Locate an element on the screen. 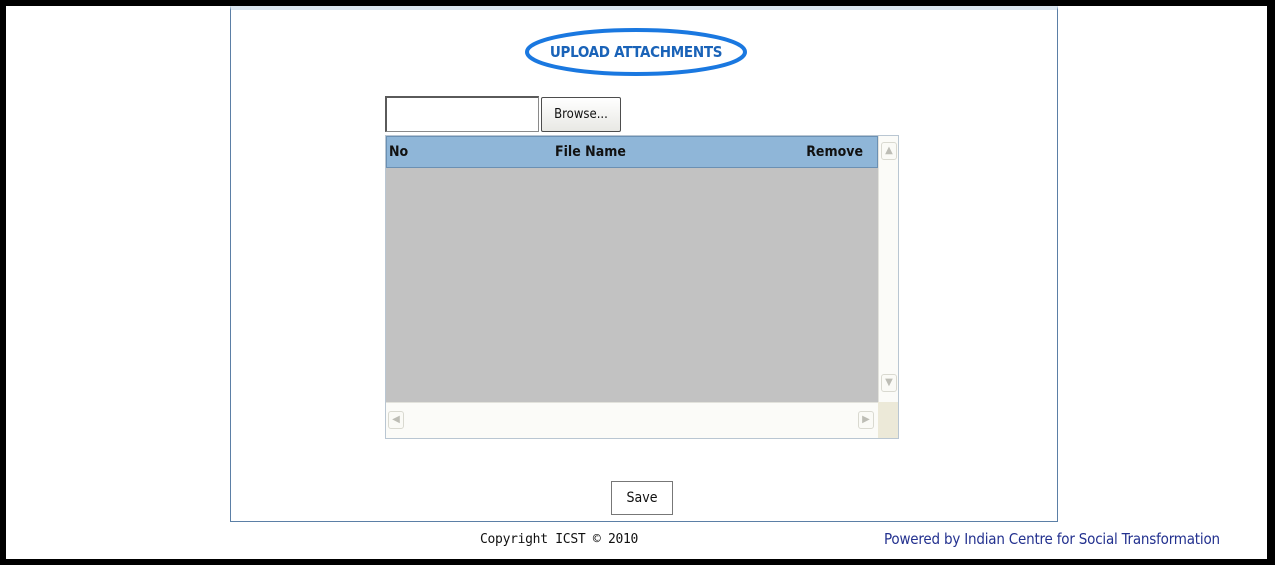 The height and width of the screenshot is (565, 1275). scrollbar-corner is located at coordinates (888, 420).